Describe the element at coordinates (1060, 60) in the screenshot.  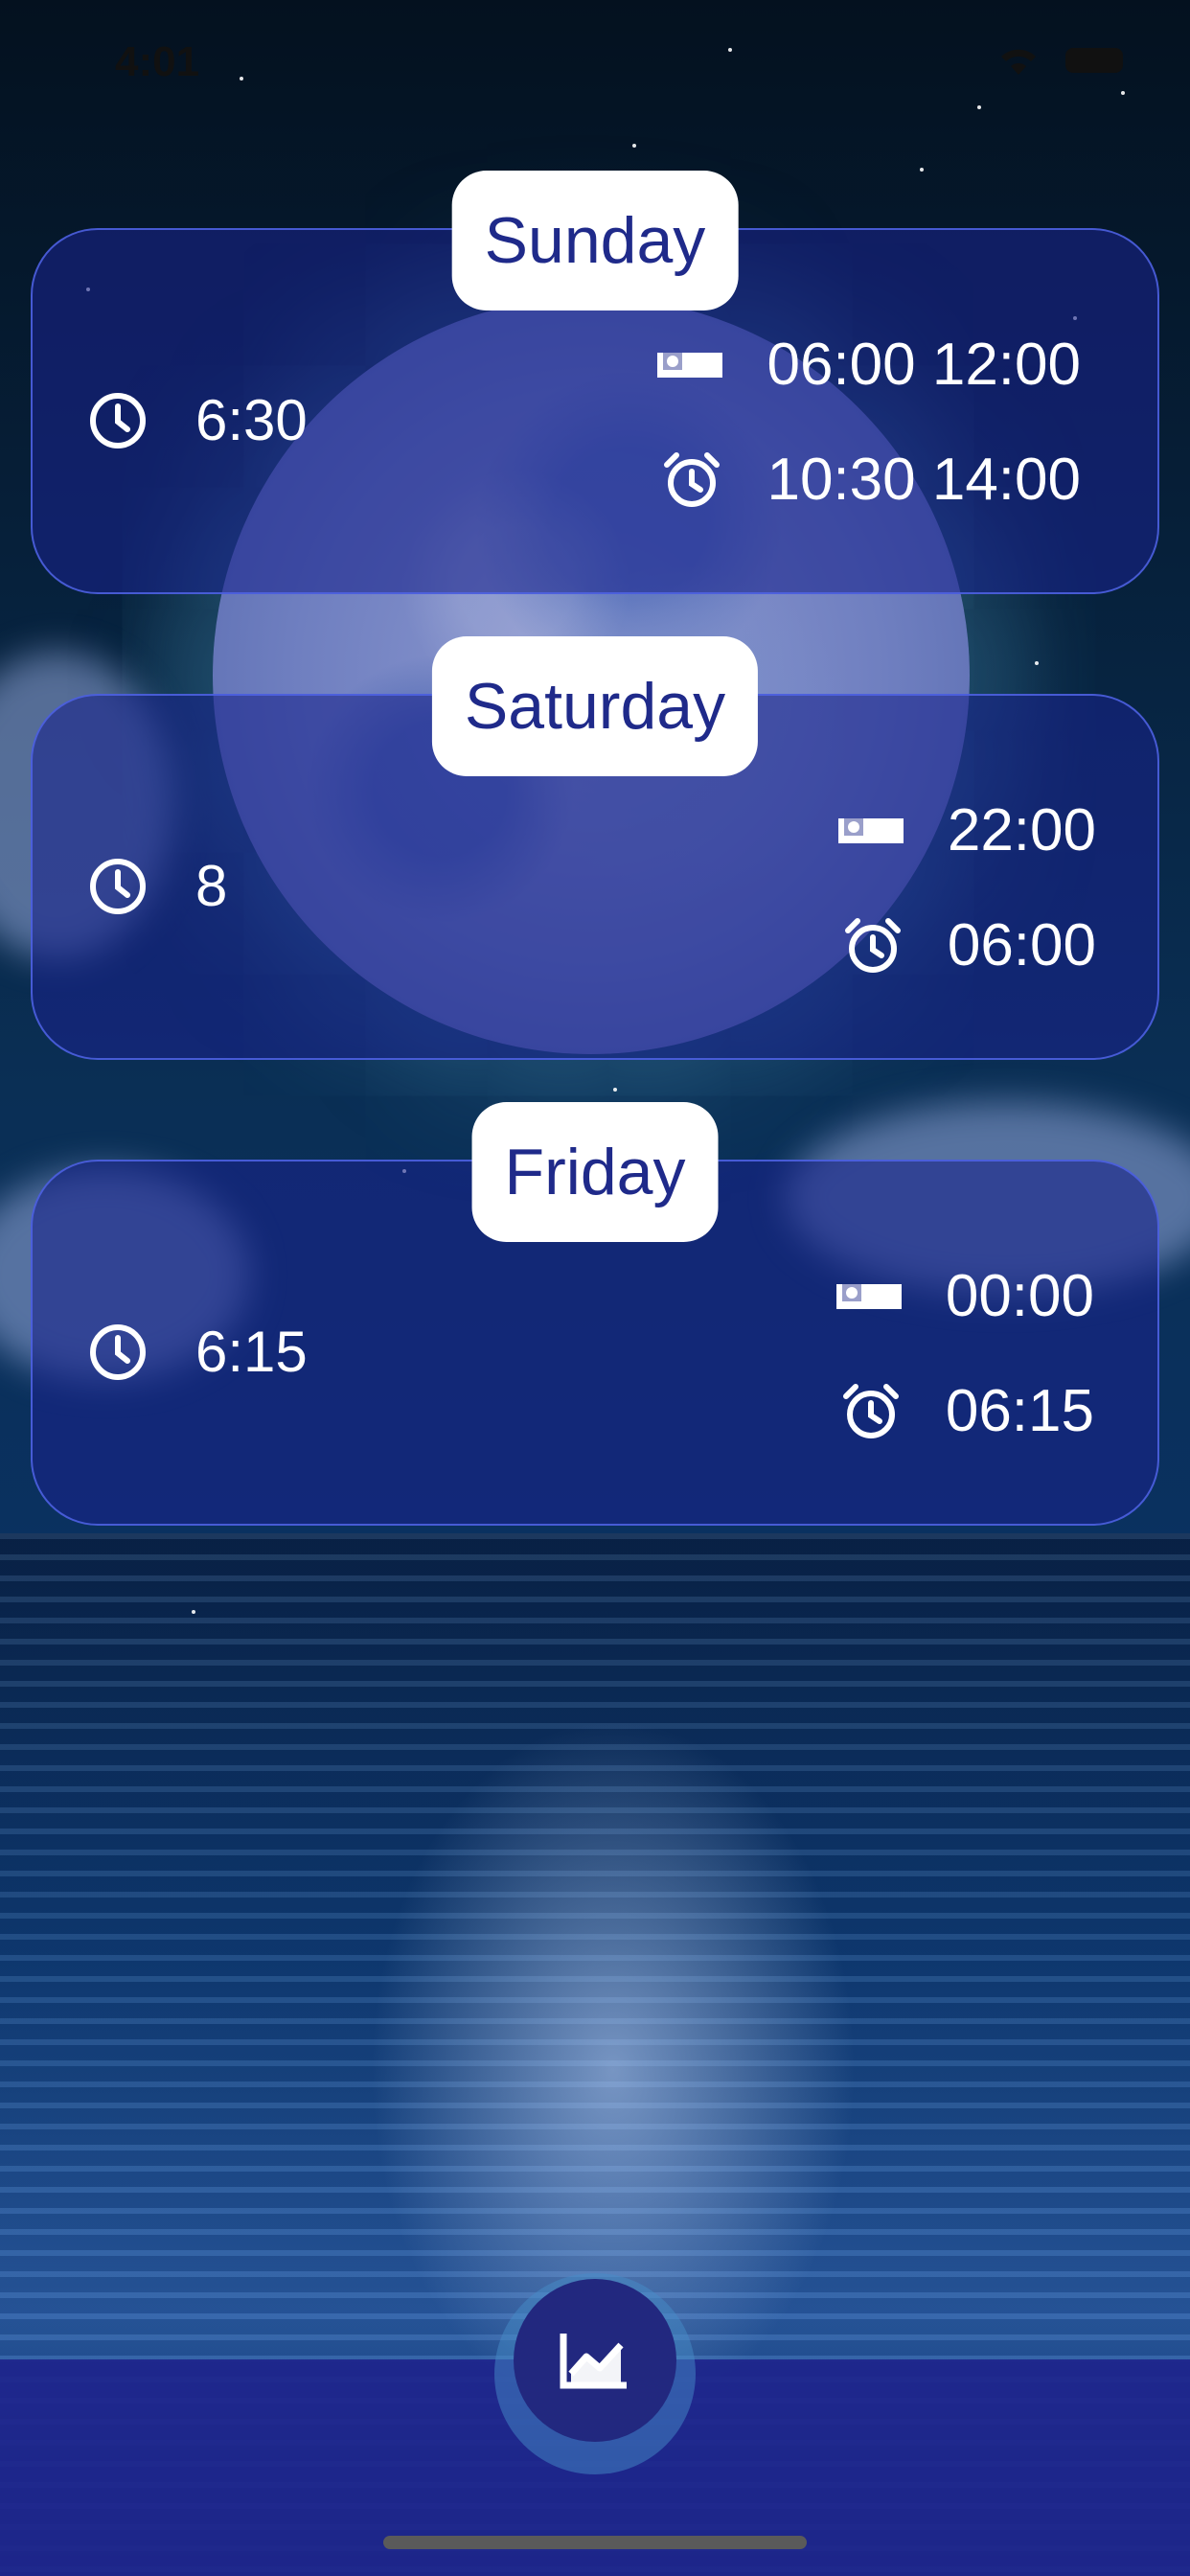
I see `status-icons` at that location.